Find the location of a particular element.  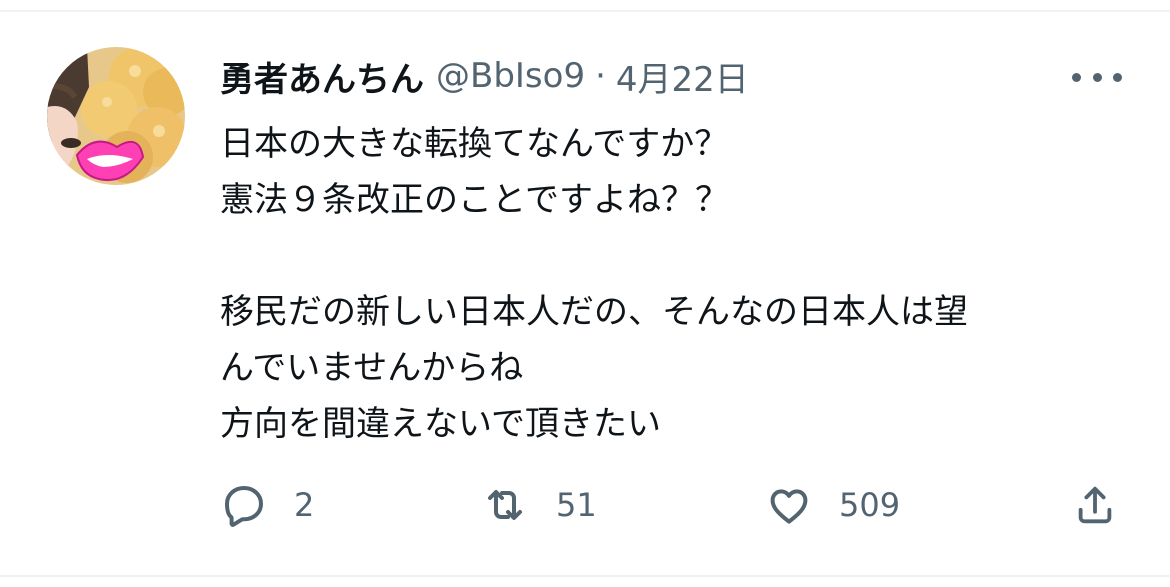

tweet-text-line: 憲法９条改正のことですよね？？ is located at coordinates (474, 200).